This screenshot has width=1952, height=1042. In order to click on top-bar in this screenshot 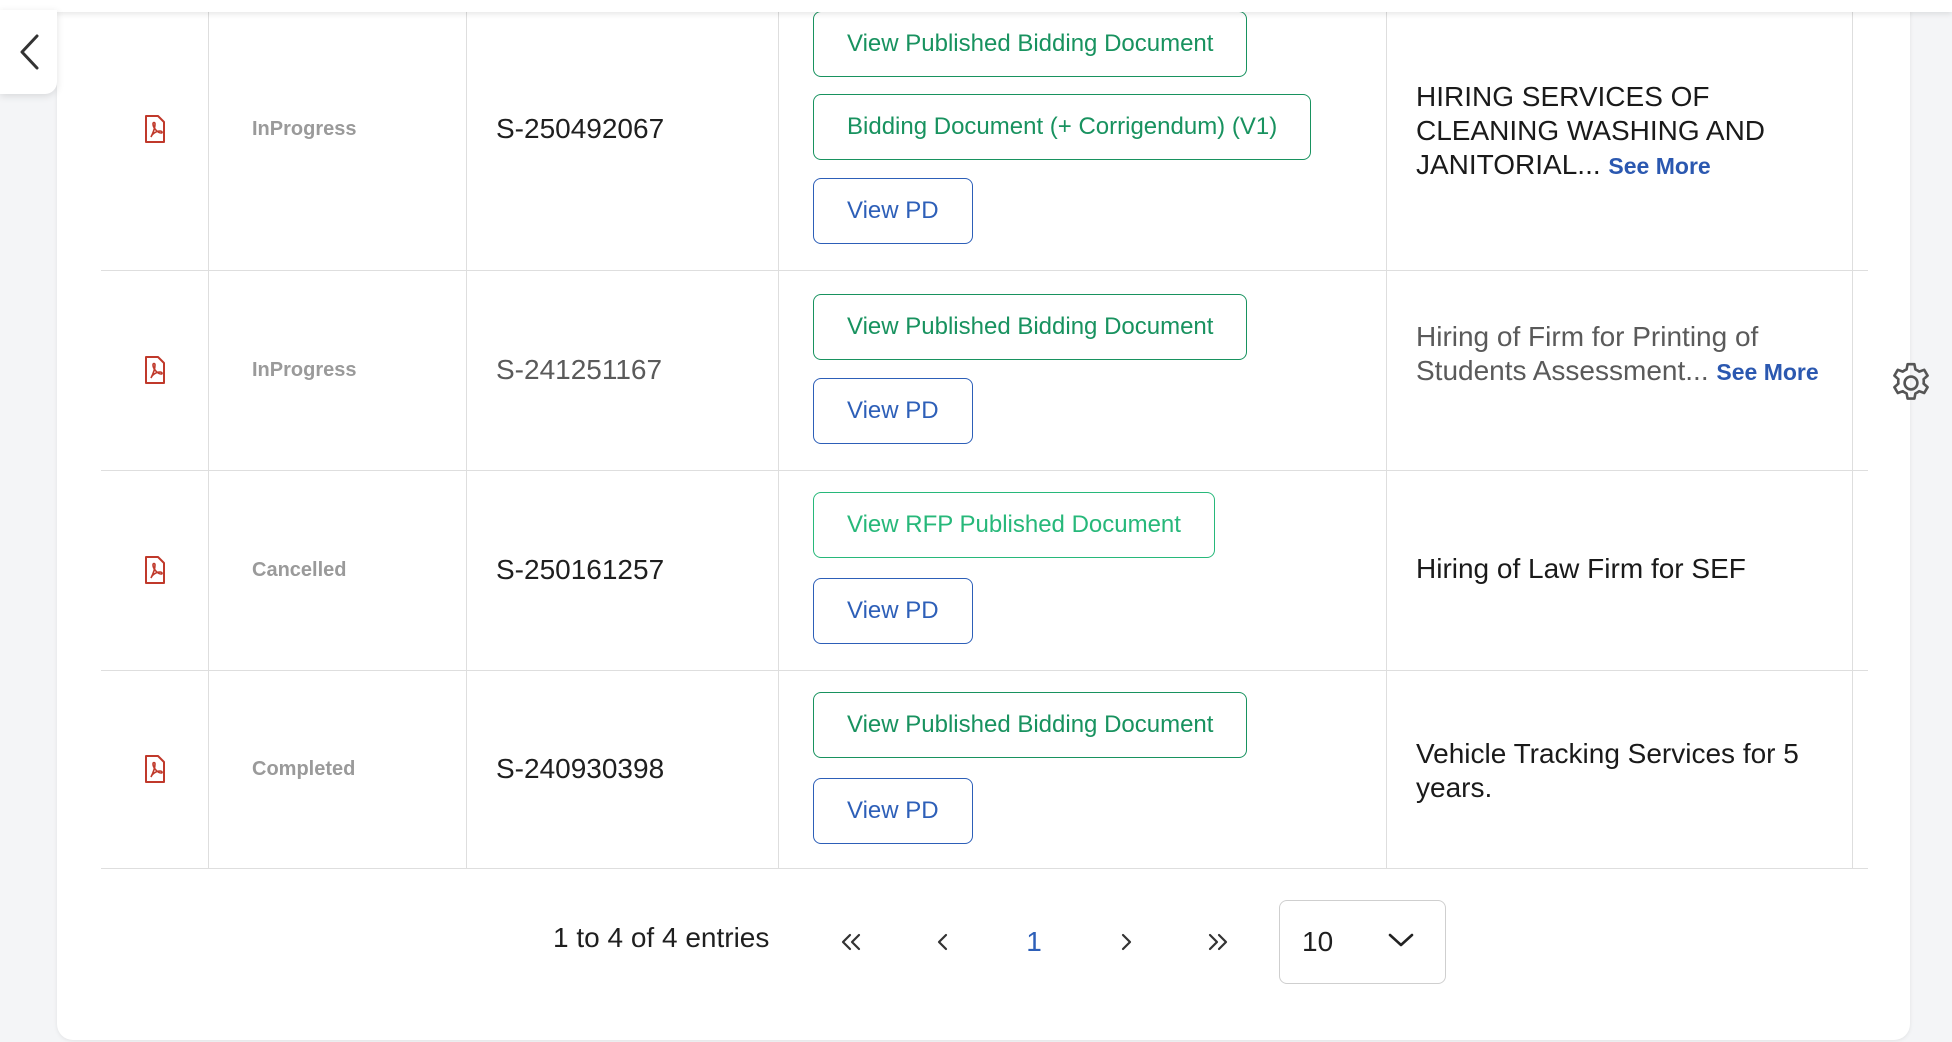, I will do `click(976, 6)`.